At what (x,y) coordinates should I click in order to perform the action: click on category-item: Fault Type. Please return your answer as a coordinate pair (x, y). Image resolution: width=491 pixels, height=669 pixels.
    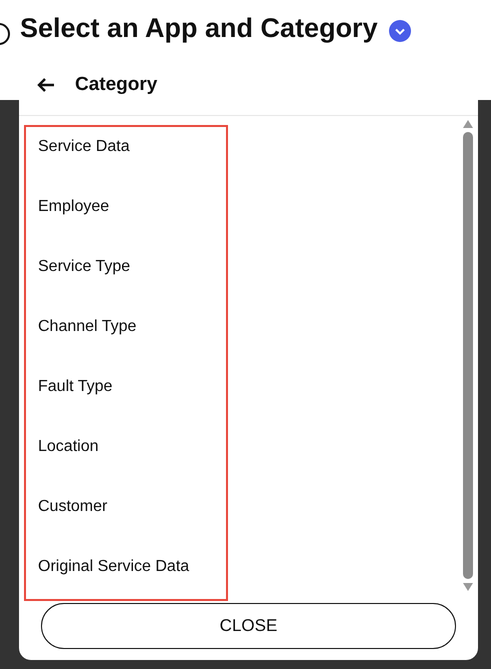
    Looking at the image, I should click on (239, 387).